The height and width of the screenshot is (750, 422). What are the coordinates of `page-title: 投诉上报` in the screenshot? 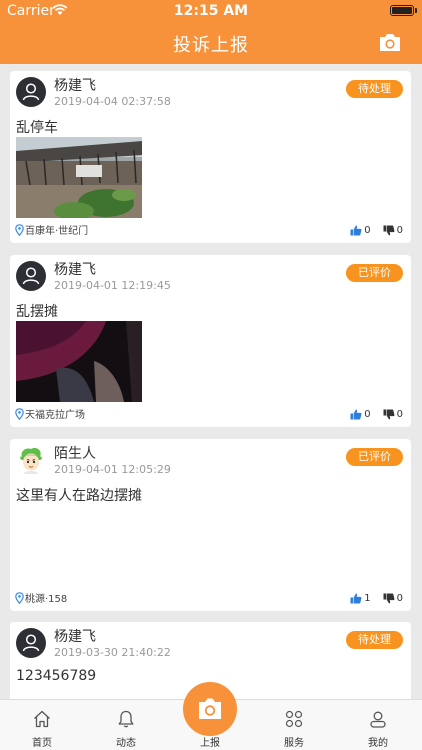 It's located at (211, 45).